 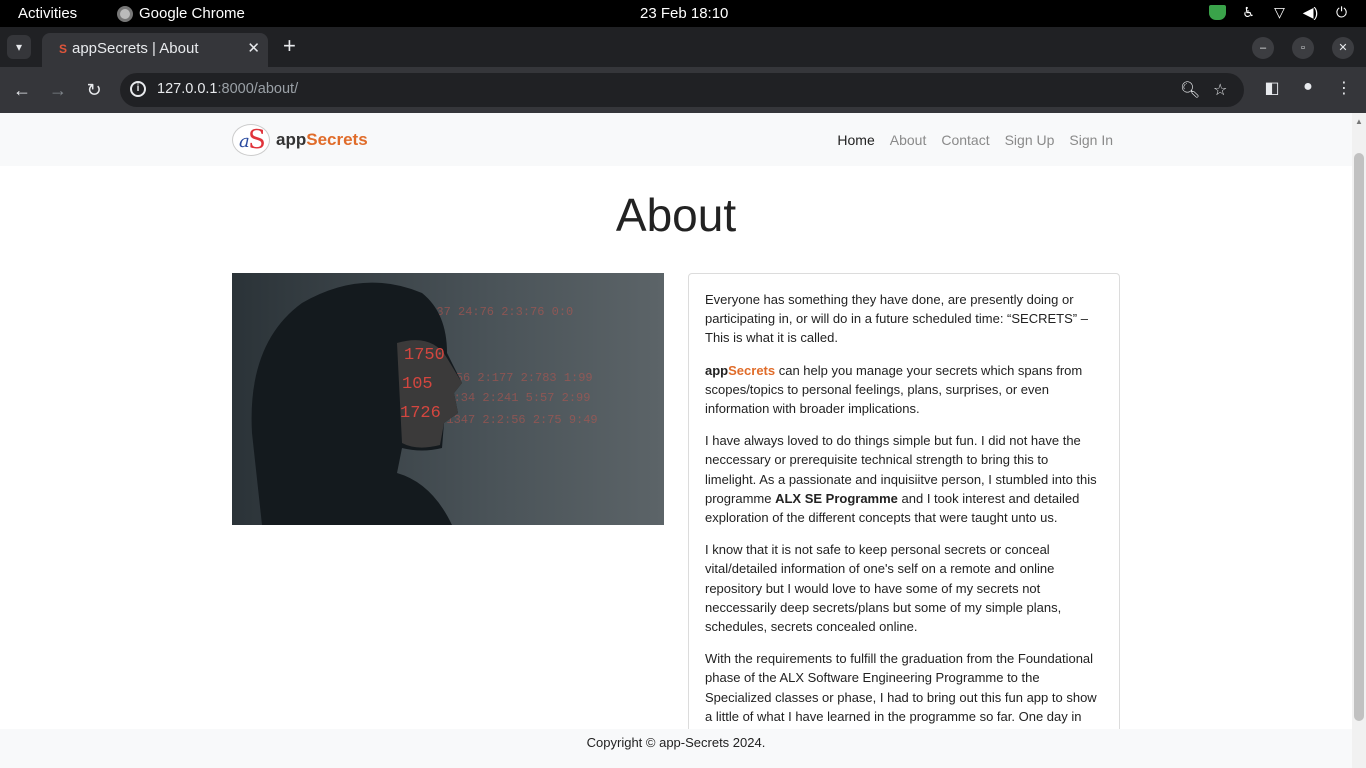 What do you see at coordinates (62, 49) in the screenshot?
I see `favicon-icon: S` at bounding box center [62, 49].